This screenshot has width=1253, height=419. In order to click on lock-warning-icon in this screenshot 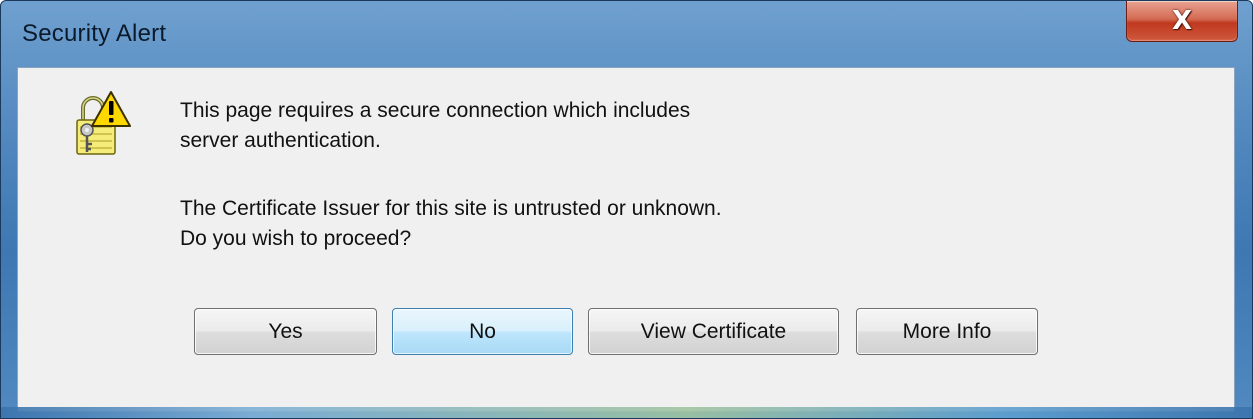, I will do `click(103, 123)`.